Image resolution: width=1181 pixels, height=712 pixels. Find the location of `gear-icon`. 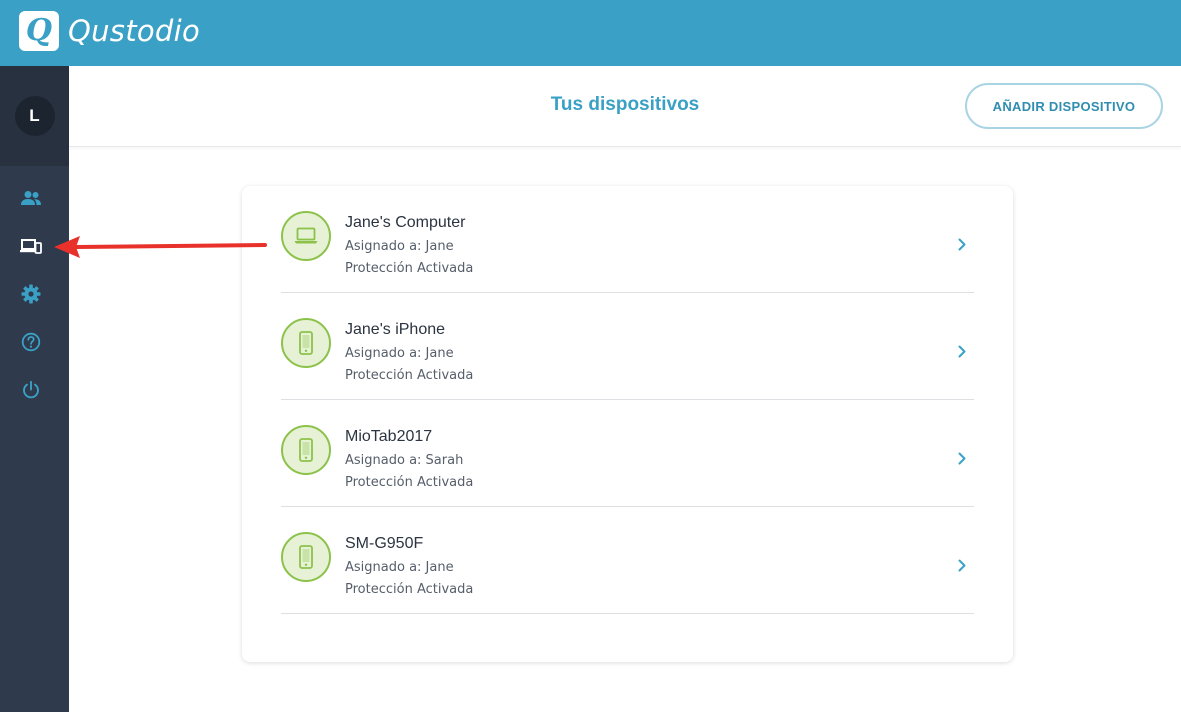

gear-icon is located at coordinates (31, 294).